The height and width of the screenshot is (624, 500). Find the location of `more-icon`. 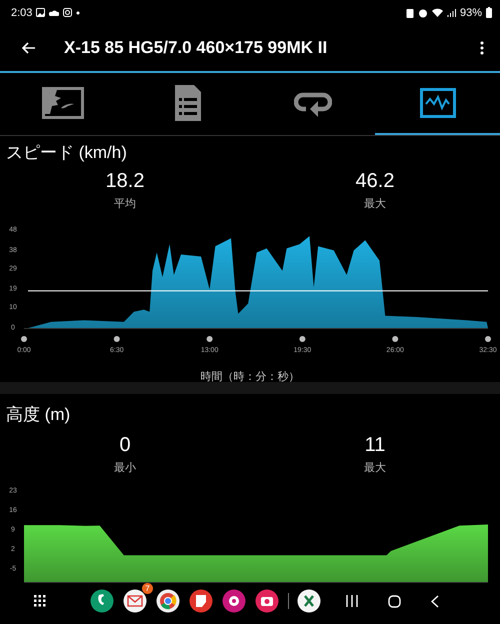

more-icon is located at coordinates (482, 48).